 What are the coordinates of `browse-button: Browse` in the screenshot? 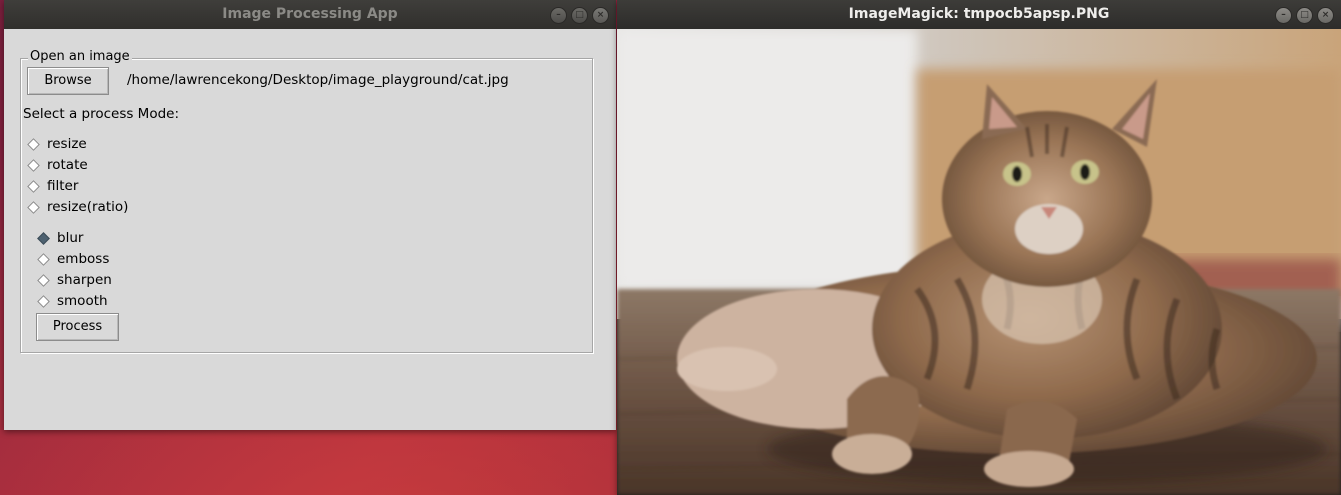 It's located at (68, 81).